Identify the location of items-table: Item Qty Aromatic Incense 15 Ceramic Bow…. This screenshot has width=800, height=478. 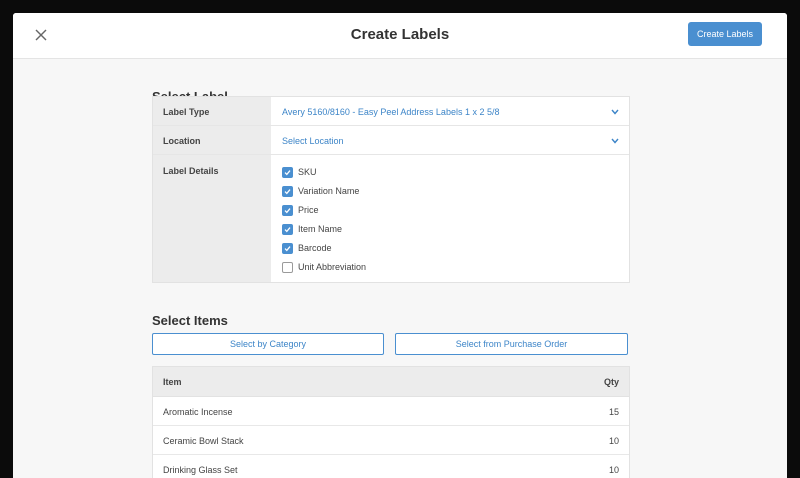
(391, 422).